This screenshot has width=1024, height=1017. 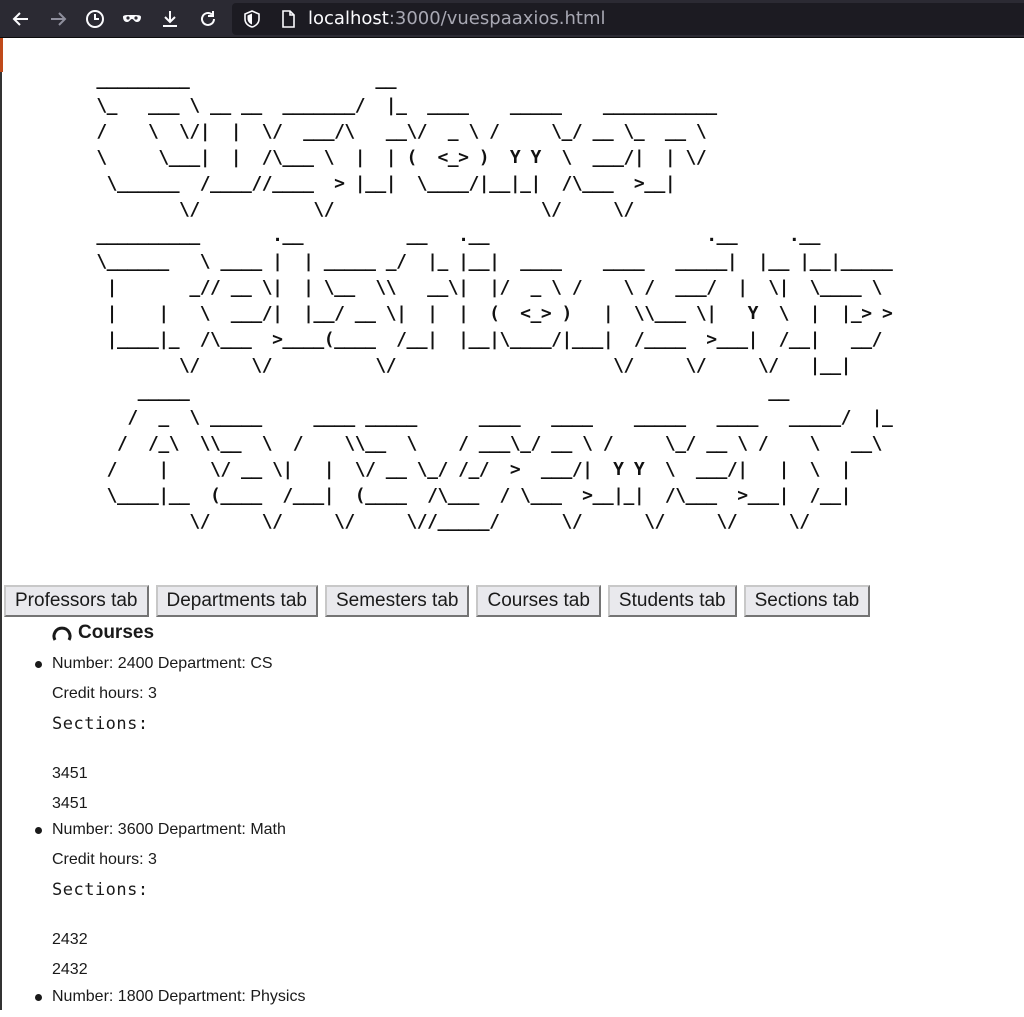 What do you see at coordinates (116, 632) in the screenshot?
I see `courses-title: Courses` at bounding box center [116, 632].